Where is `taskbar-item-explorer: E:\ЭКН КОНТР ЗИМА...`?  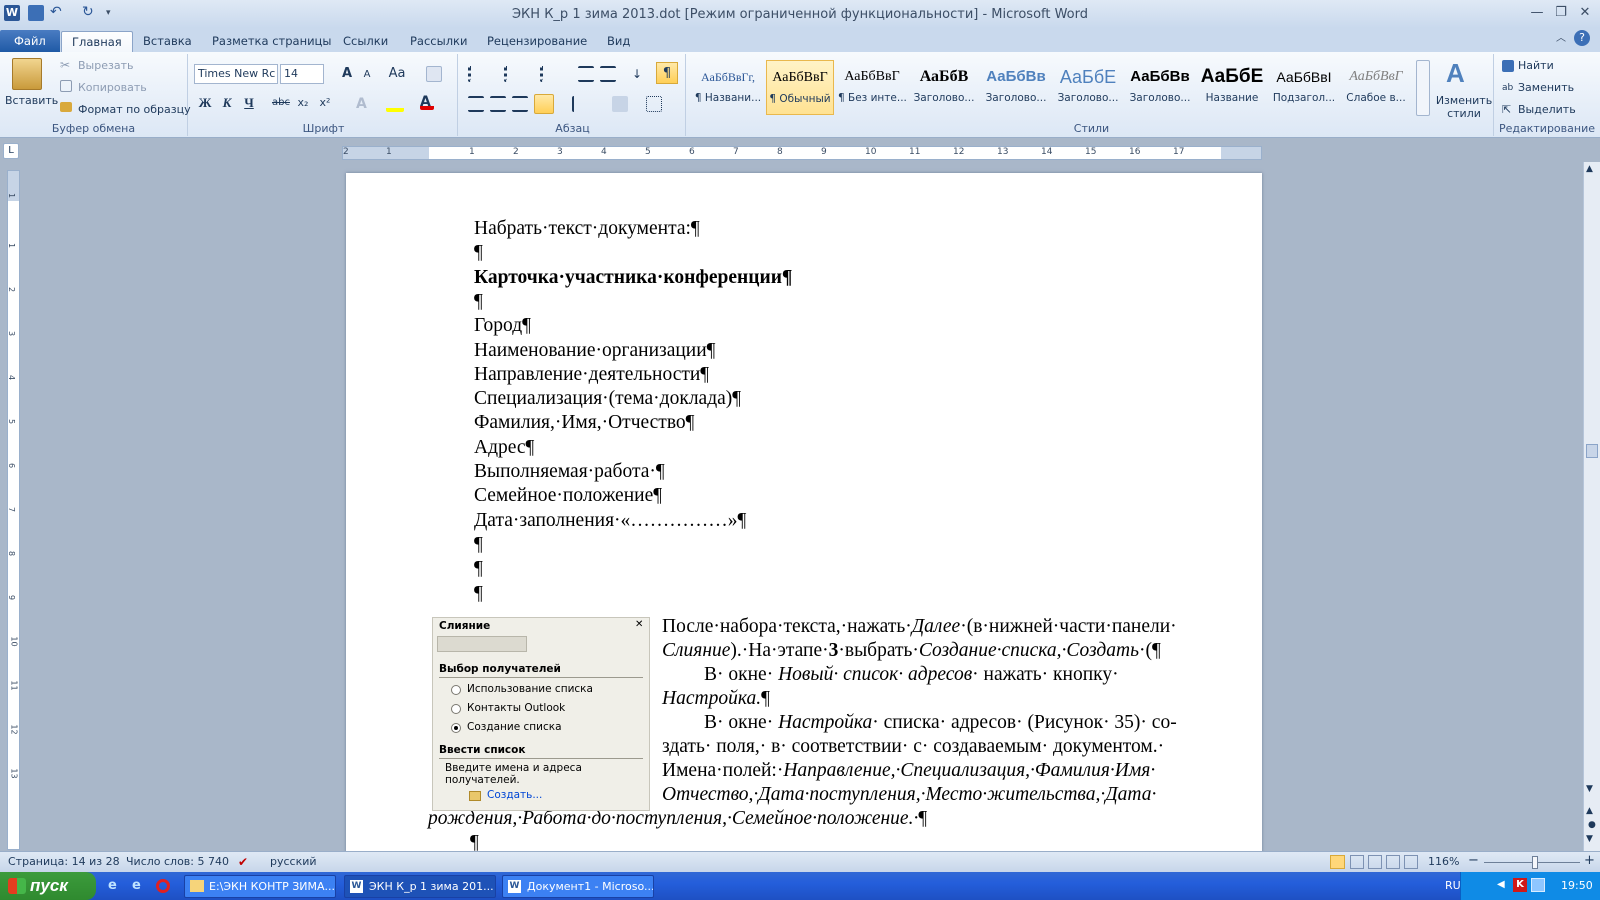 taskbar-item-explorer: E:\ЭКН КОНТР ЗИМА... is located at coordinates (260, 886).